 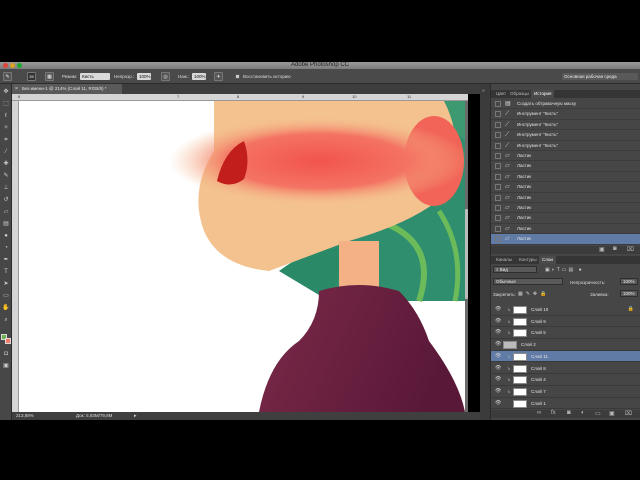 I want to click on new-group-icon: ▭, so click(x=598, y=413).